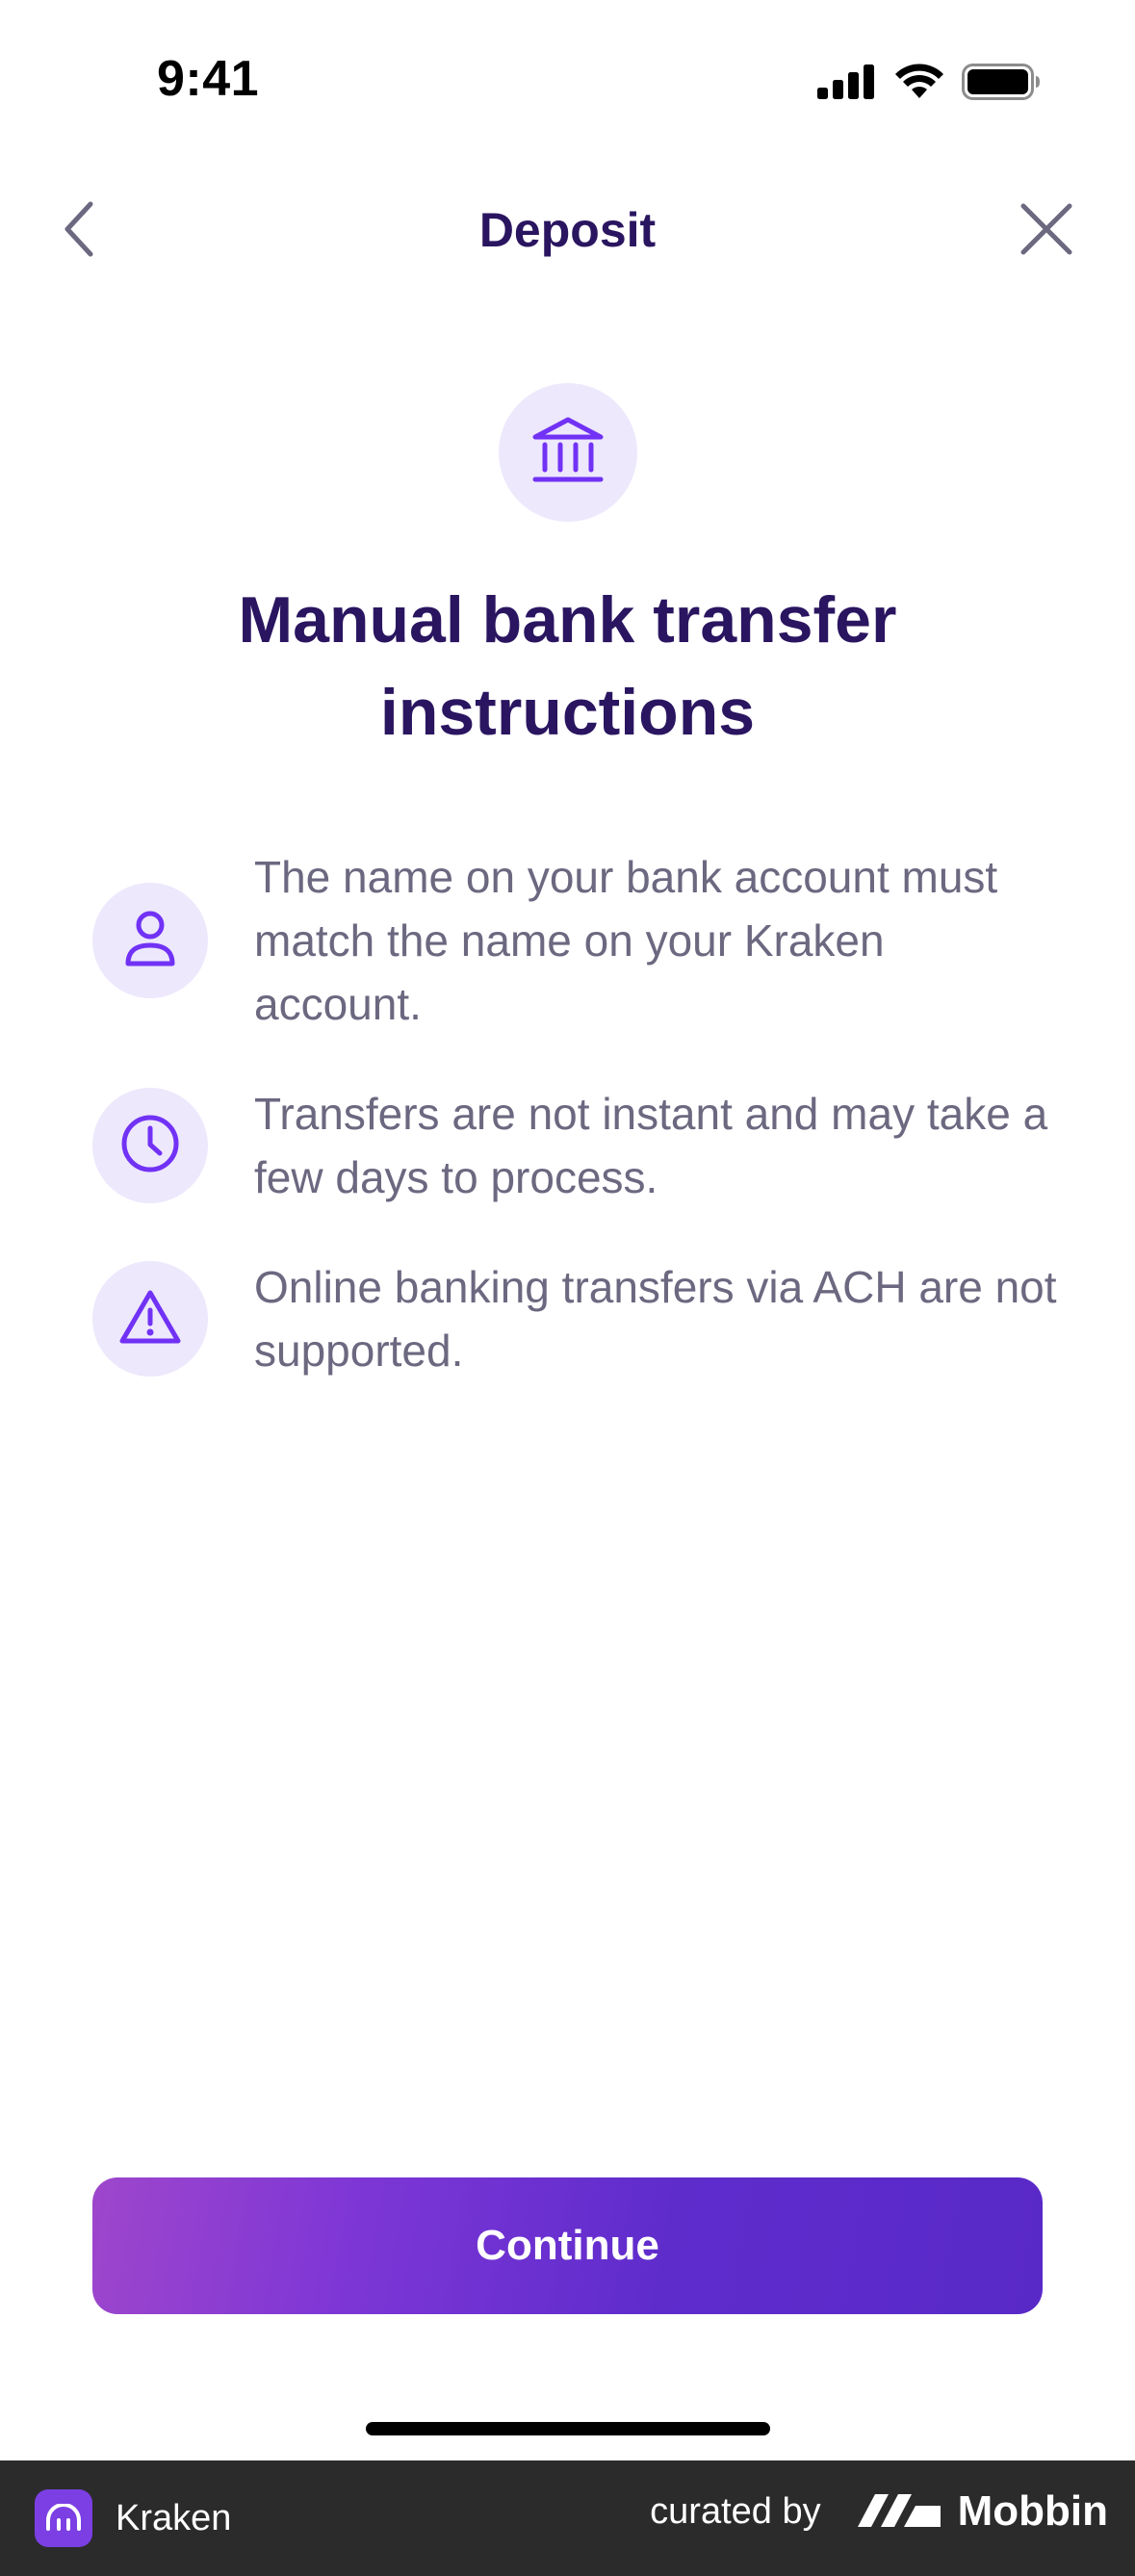 Image resolution: width=1135 pixels, height=2576 pixels. I want to click on clock-icon-circle, so click(150, 1145).